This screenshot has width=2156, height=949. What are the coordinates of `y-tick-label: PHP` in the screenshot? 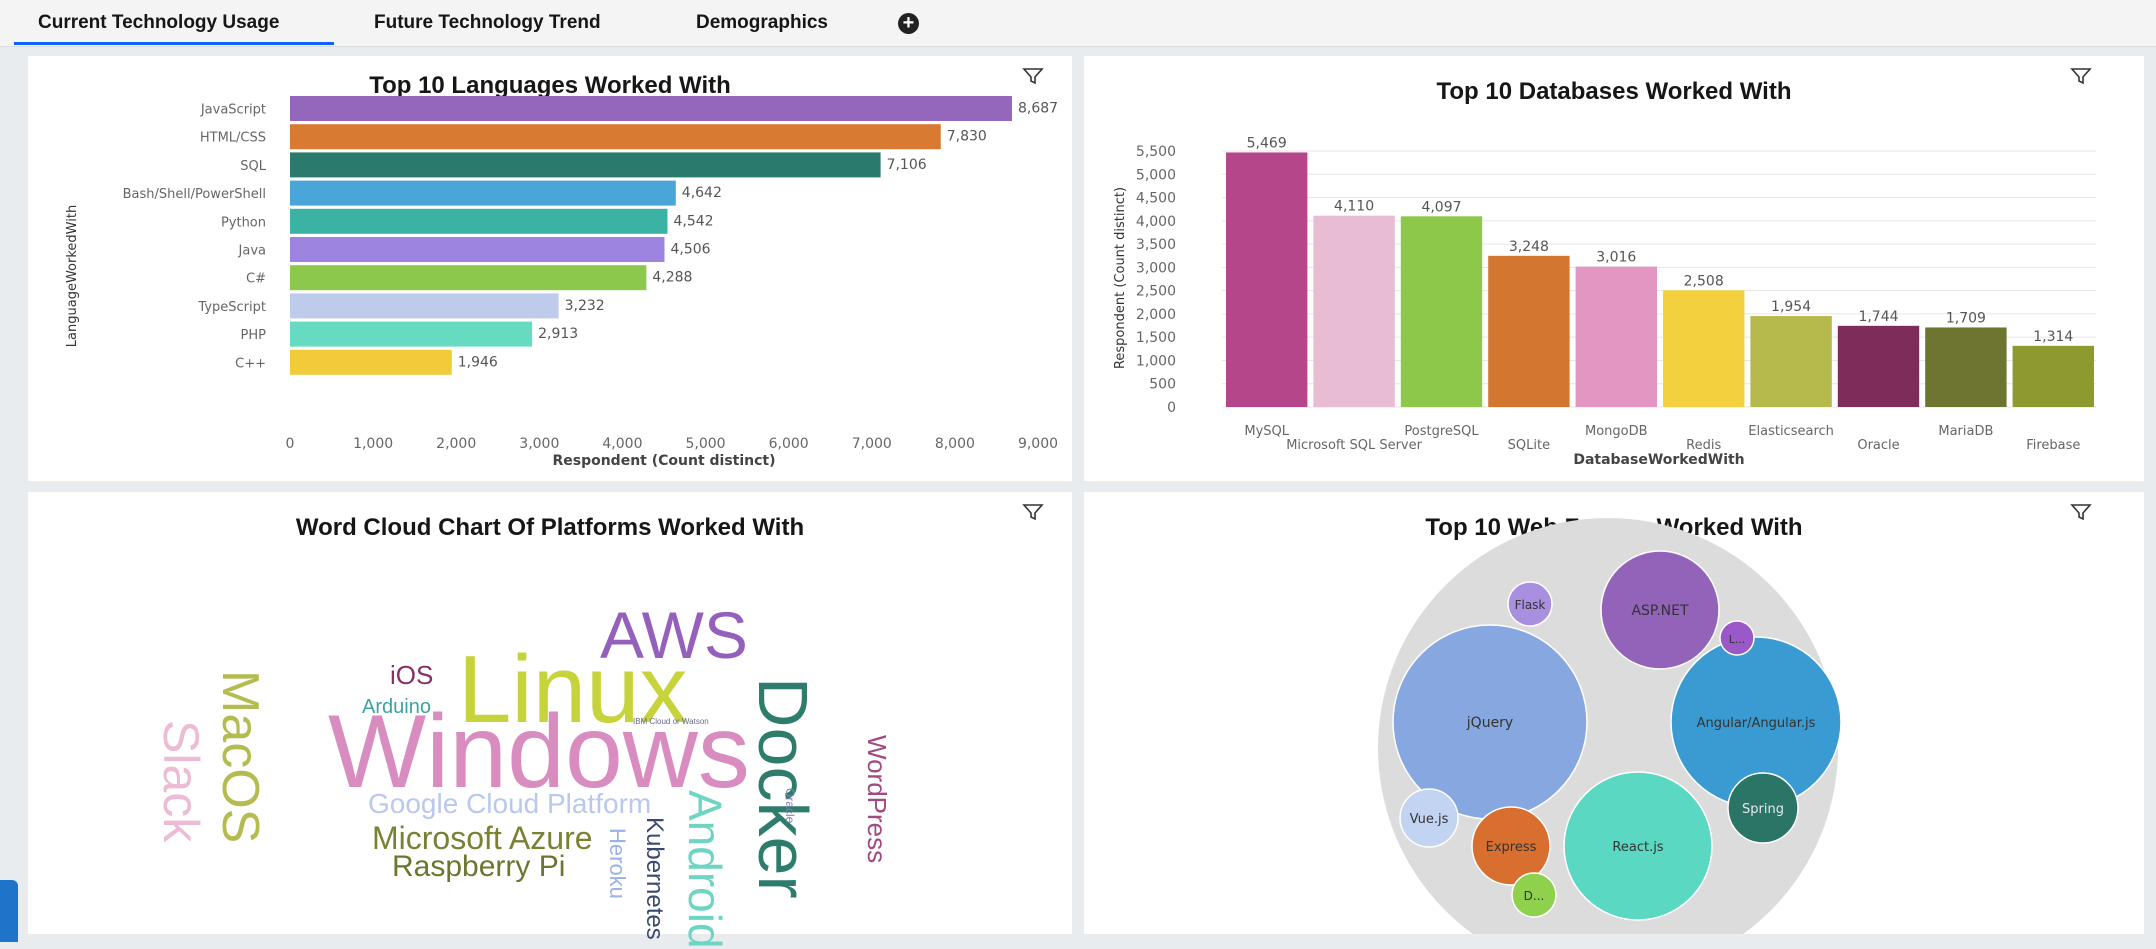 It's located at (254, 335).